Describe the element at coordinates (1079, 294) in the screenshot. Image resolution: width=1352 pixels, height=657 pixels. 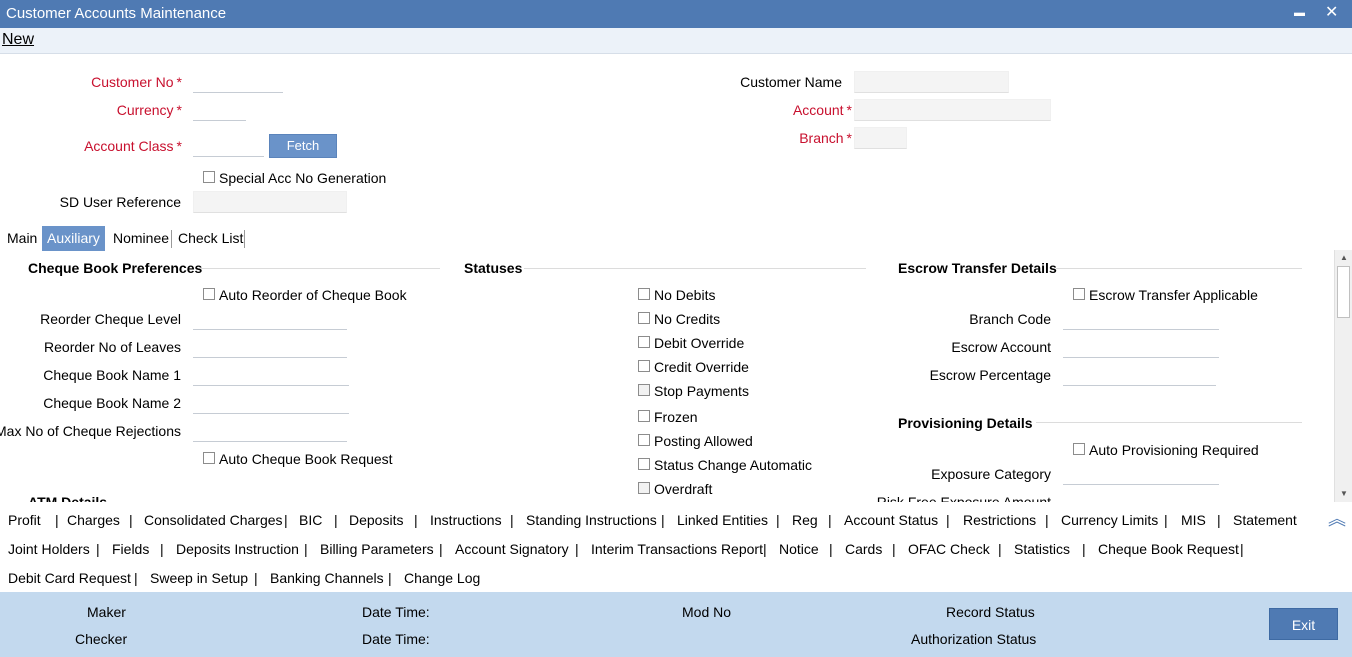
I see `escrow-applicable-checkbox` at that location.